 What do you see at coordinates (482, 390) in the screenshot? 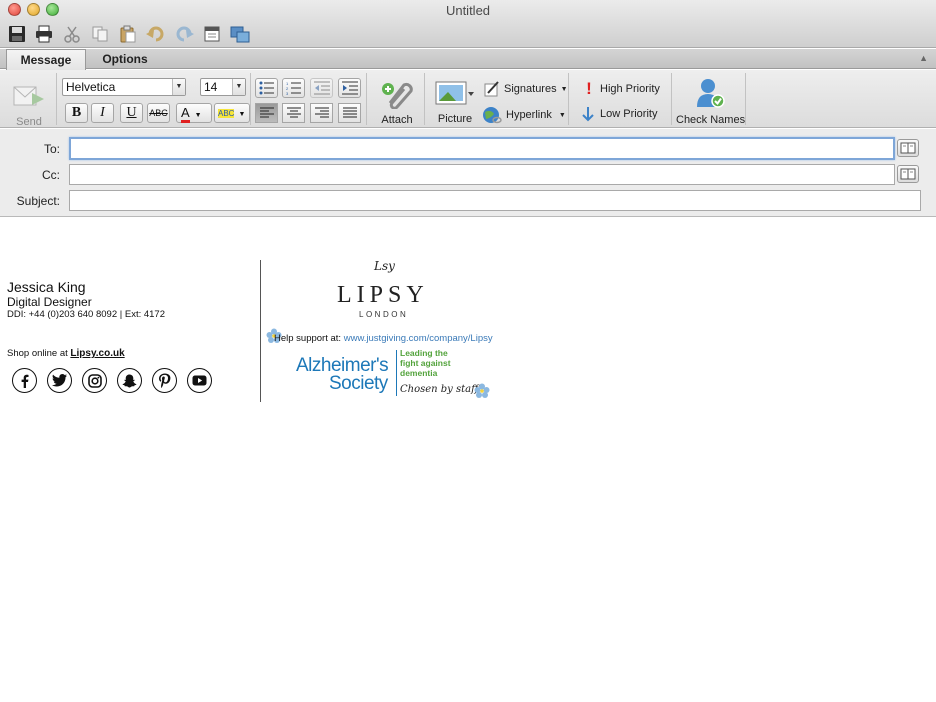
I see `forget-me-not-icon` at bounding box center [482, 390].